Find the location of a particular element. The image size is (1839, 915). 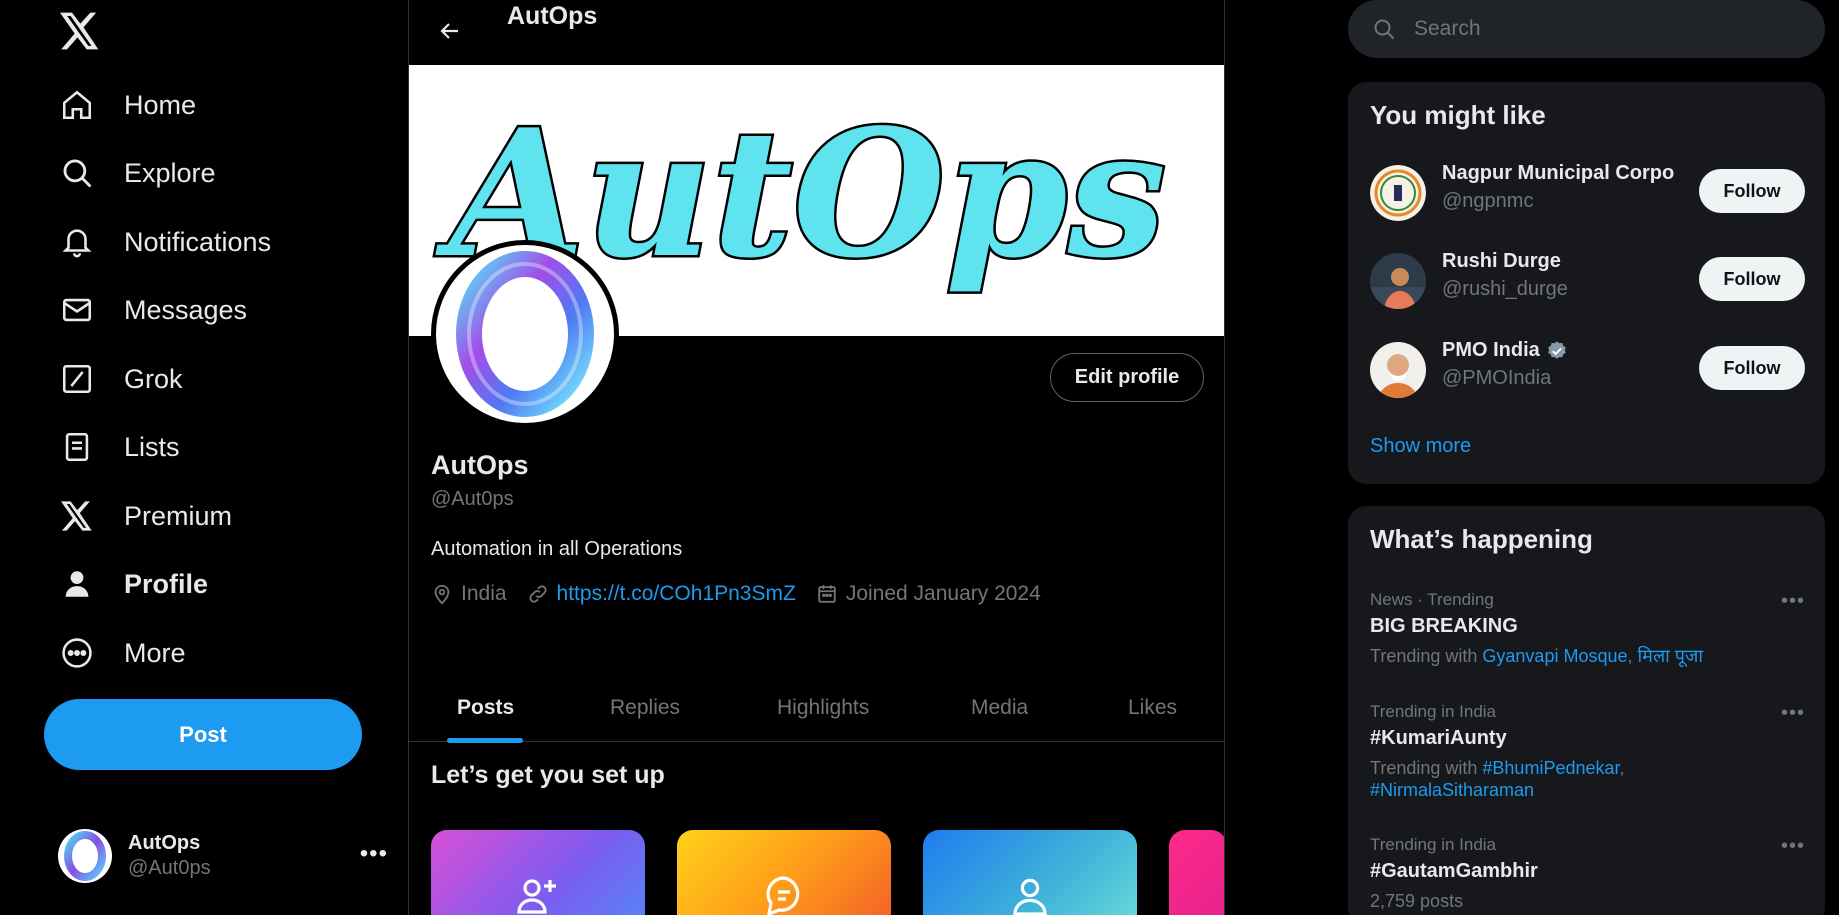

joined: Joined January 2024 is located at coordinates (928, 594).